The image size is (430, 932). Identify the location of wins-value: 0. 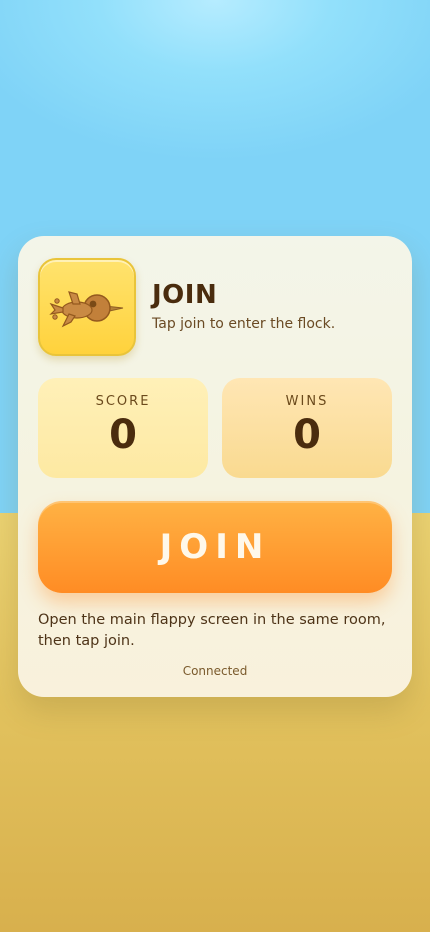
(307, 435).